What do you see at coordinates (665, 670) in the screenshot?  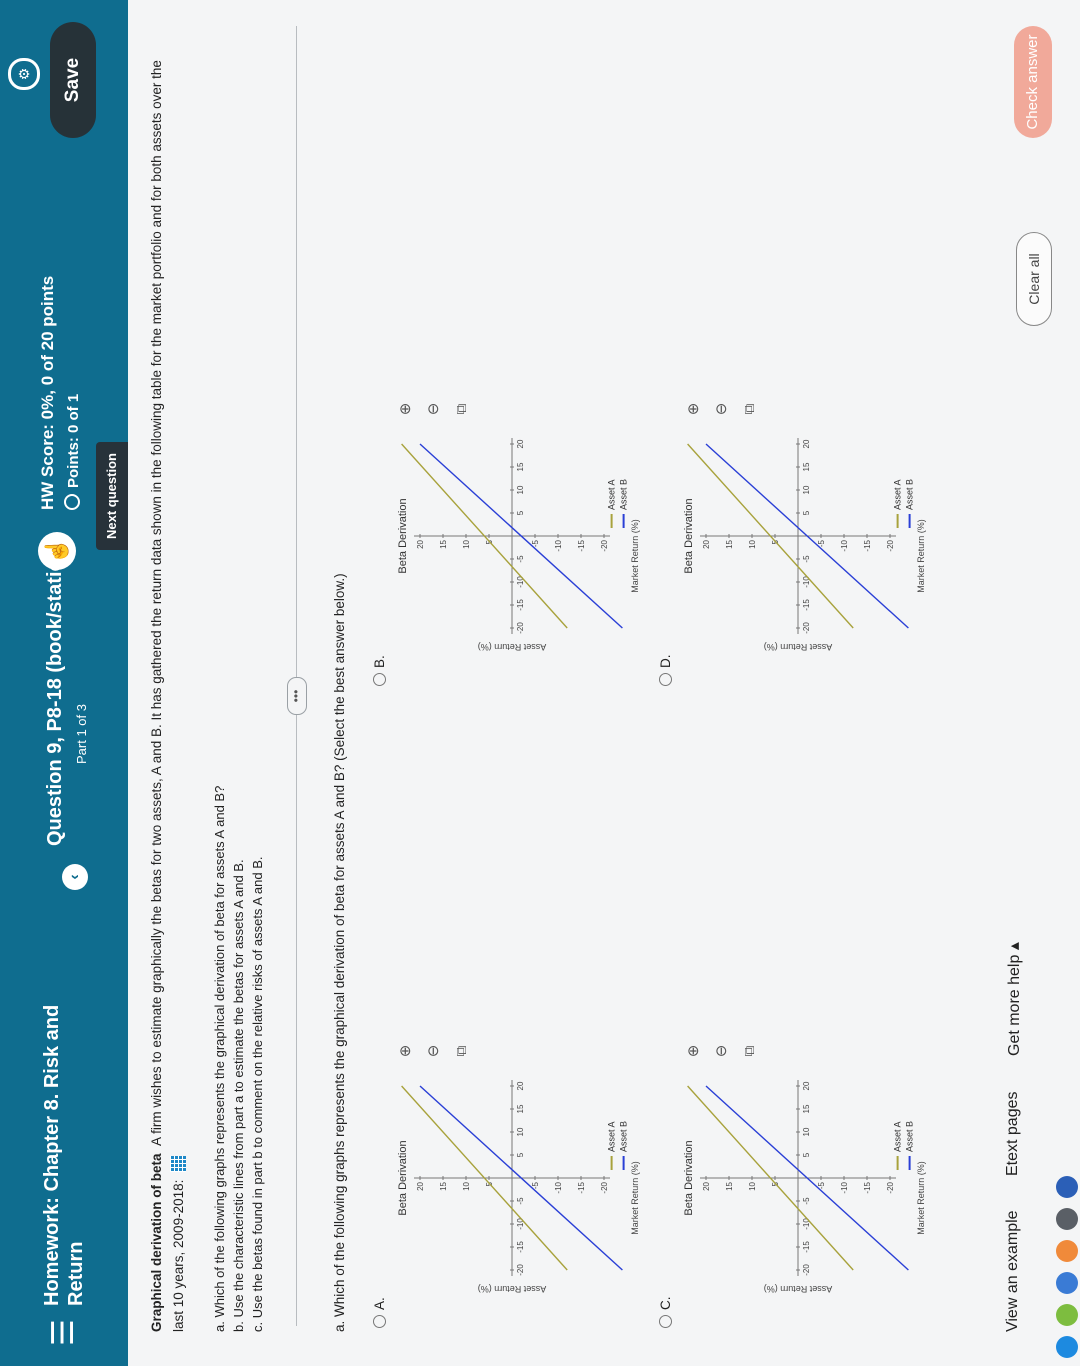 I see `option-d: D.` at bounding box center [665, 670].